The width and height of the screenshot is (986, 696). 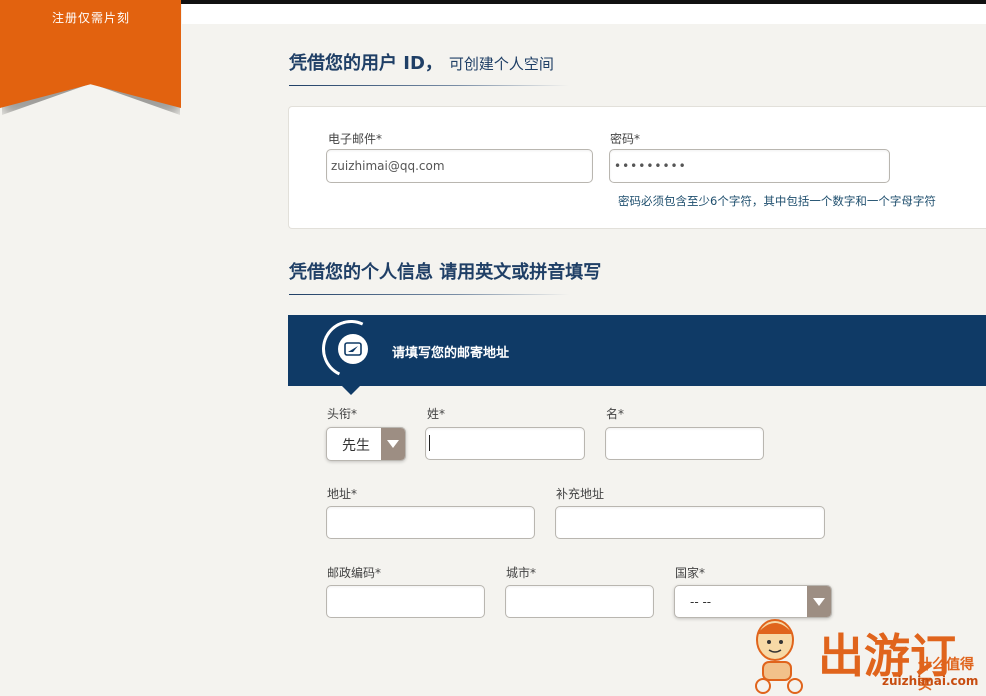 I want to click on title-select: 先生, so click(x=366, y=444).